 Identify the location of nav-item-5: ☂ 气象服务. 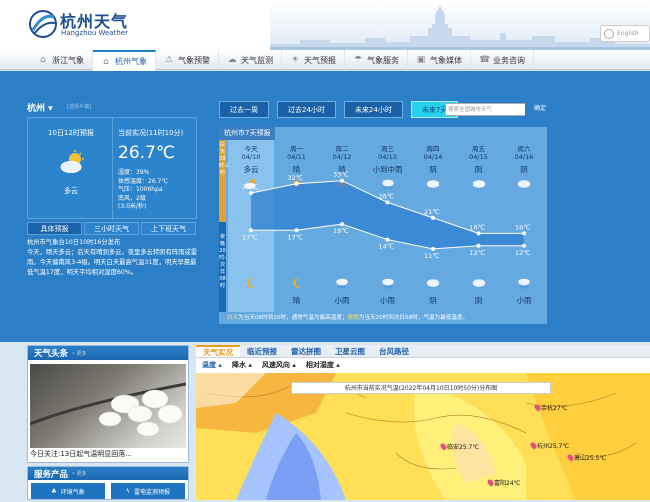
(376, 60).